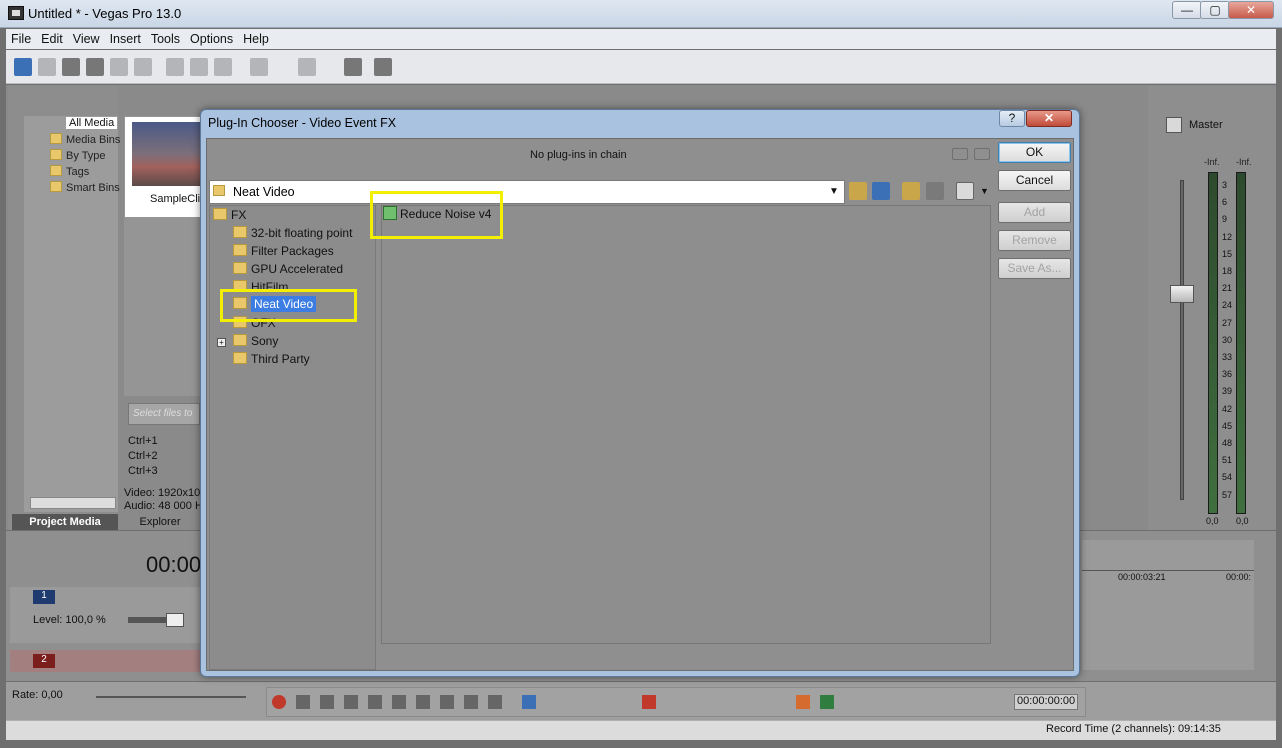 Image resolution: width=1282 pixels, height=748 pixels. Describe the element at coordinates (529, 702) in the screenshot. I see `normal-edit-tool-icon` at that location.